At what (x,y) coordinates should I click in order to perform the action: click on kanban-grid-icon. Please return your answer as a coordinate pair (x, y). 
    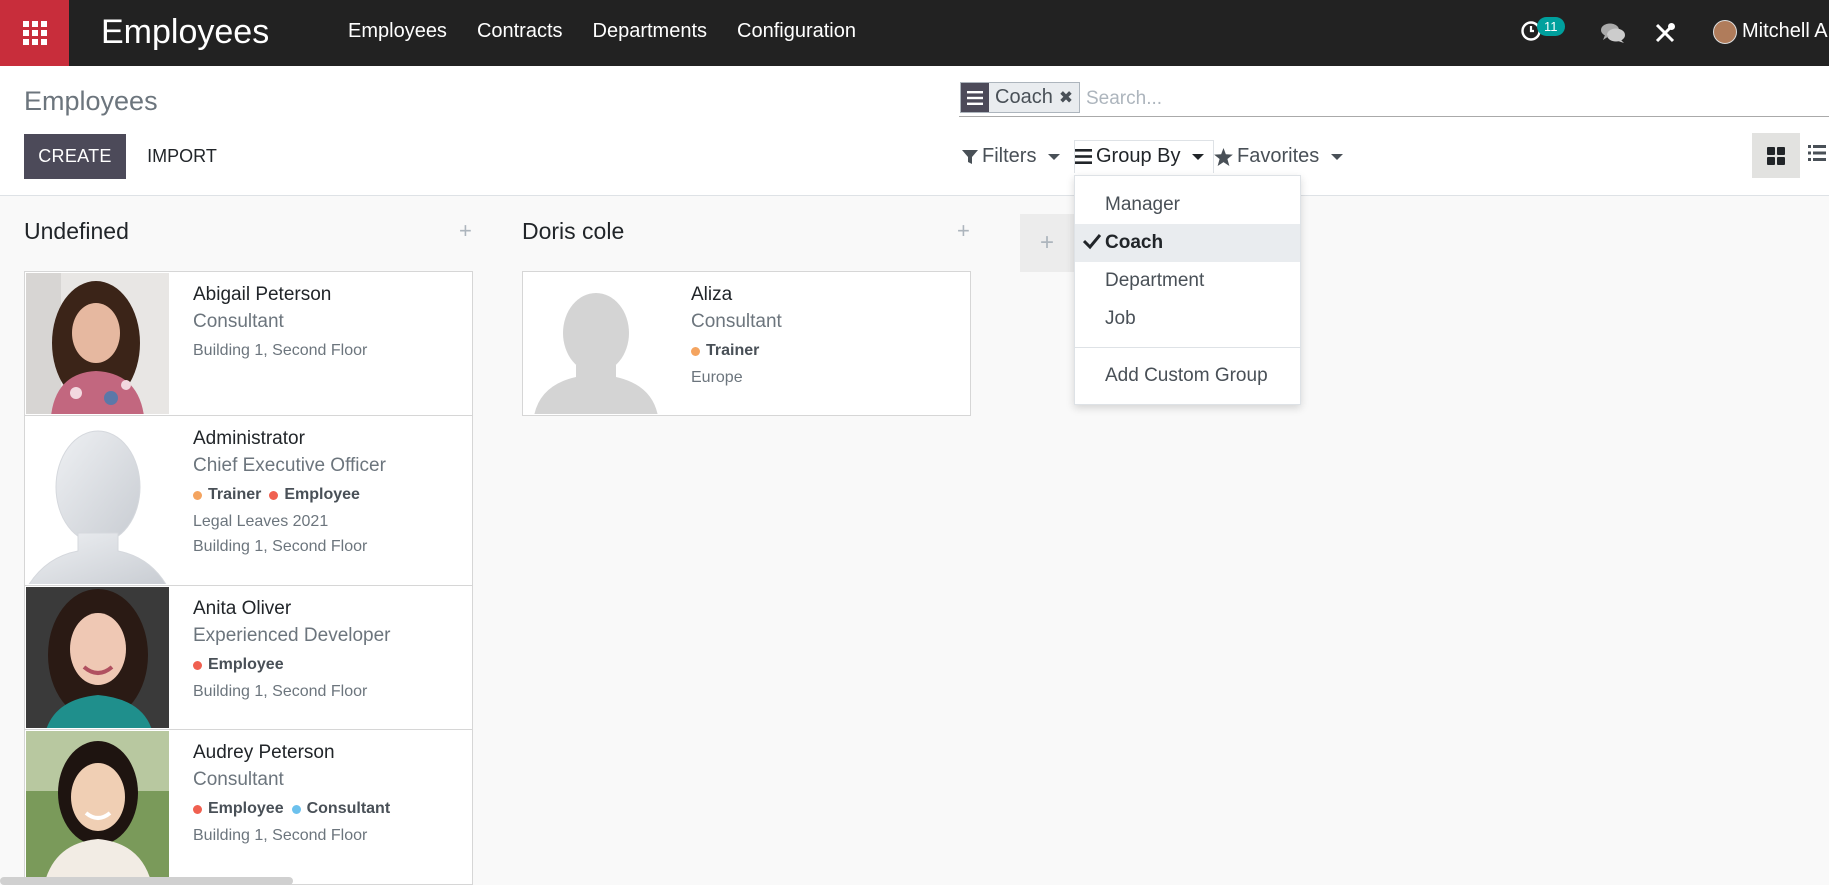
    Looking at the image, I should click on (1776, 155).